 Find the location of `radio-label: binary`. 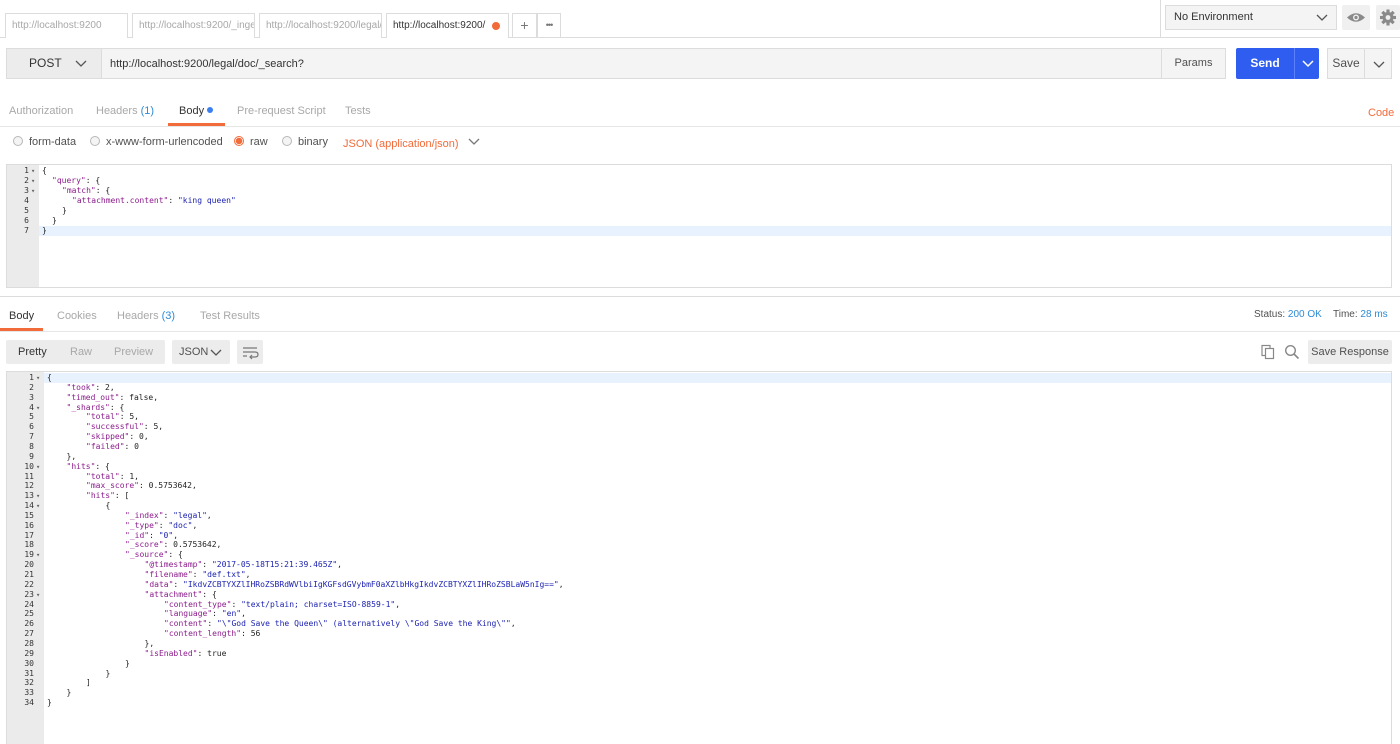

radio-label: binary is located at coordinates (313, 142).